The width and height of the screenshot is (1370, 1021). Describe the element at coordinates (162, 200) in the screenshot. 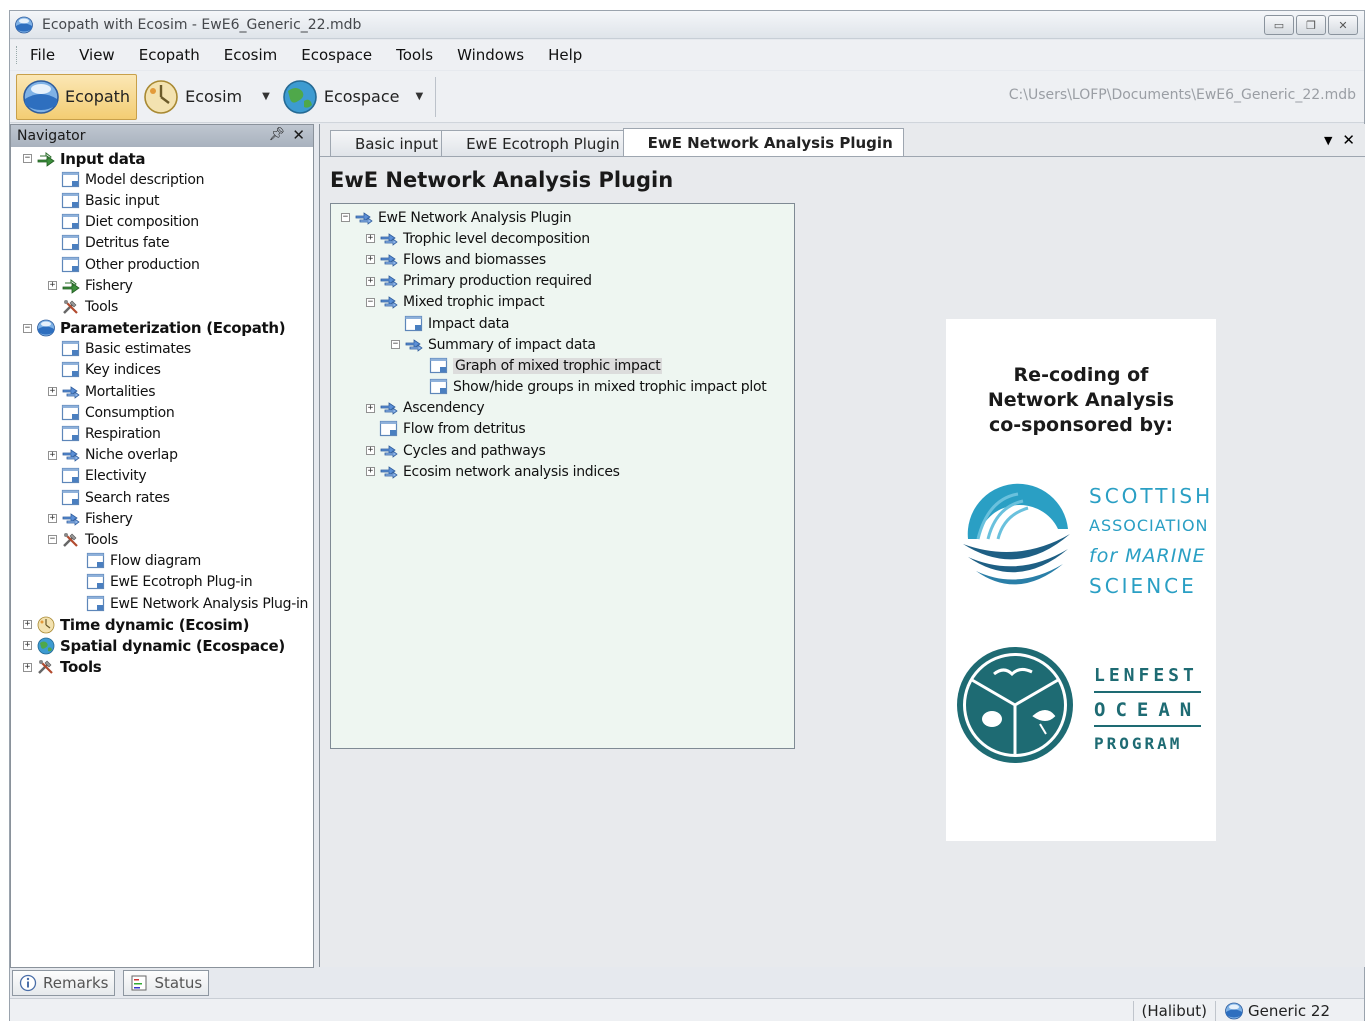

I see `navigator-item: Basic input` at that location.